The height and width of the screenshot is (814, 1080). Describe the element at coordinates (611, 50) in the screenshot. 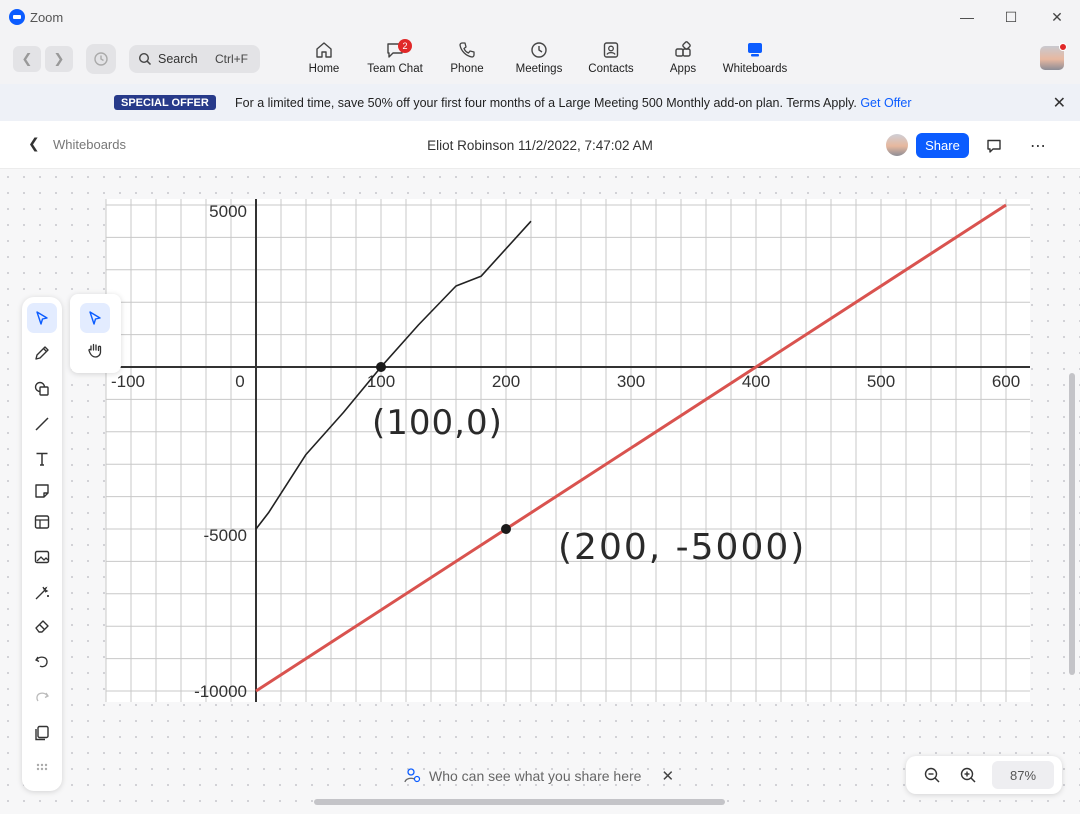

I see `contacts-icon` at that location.